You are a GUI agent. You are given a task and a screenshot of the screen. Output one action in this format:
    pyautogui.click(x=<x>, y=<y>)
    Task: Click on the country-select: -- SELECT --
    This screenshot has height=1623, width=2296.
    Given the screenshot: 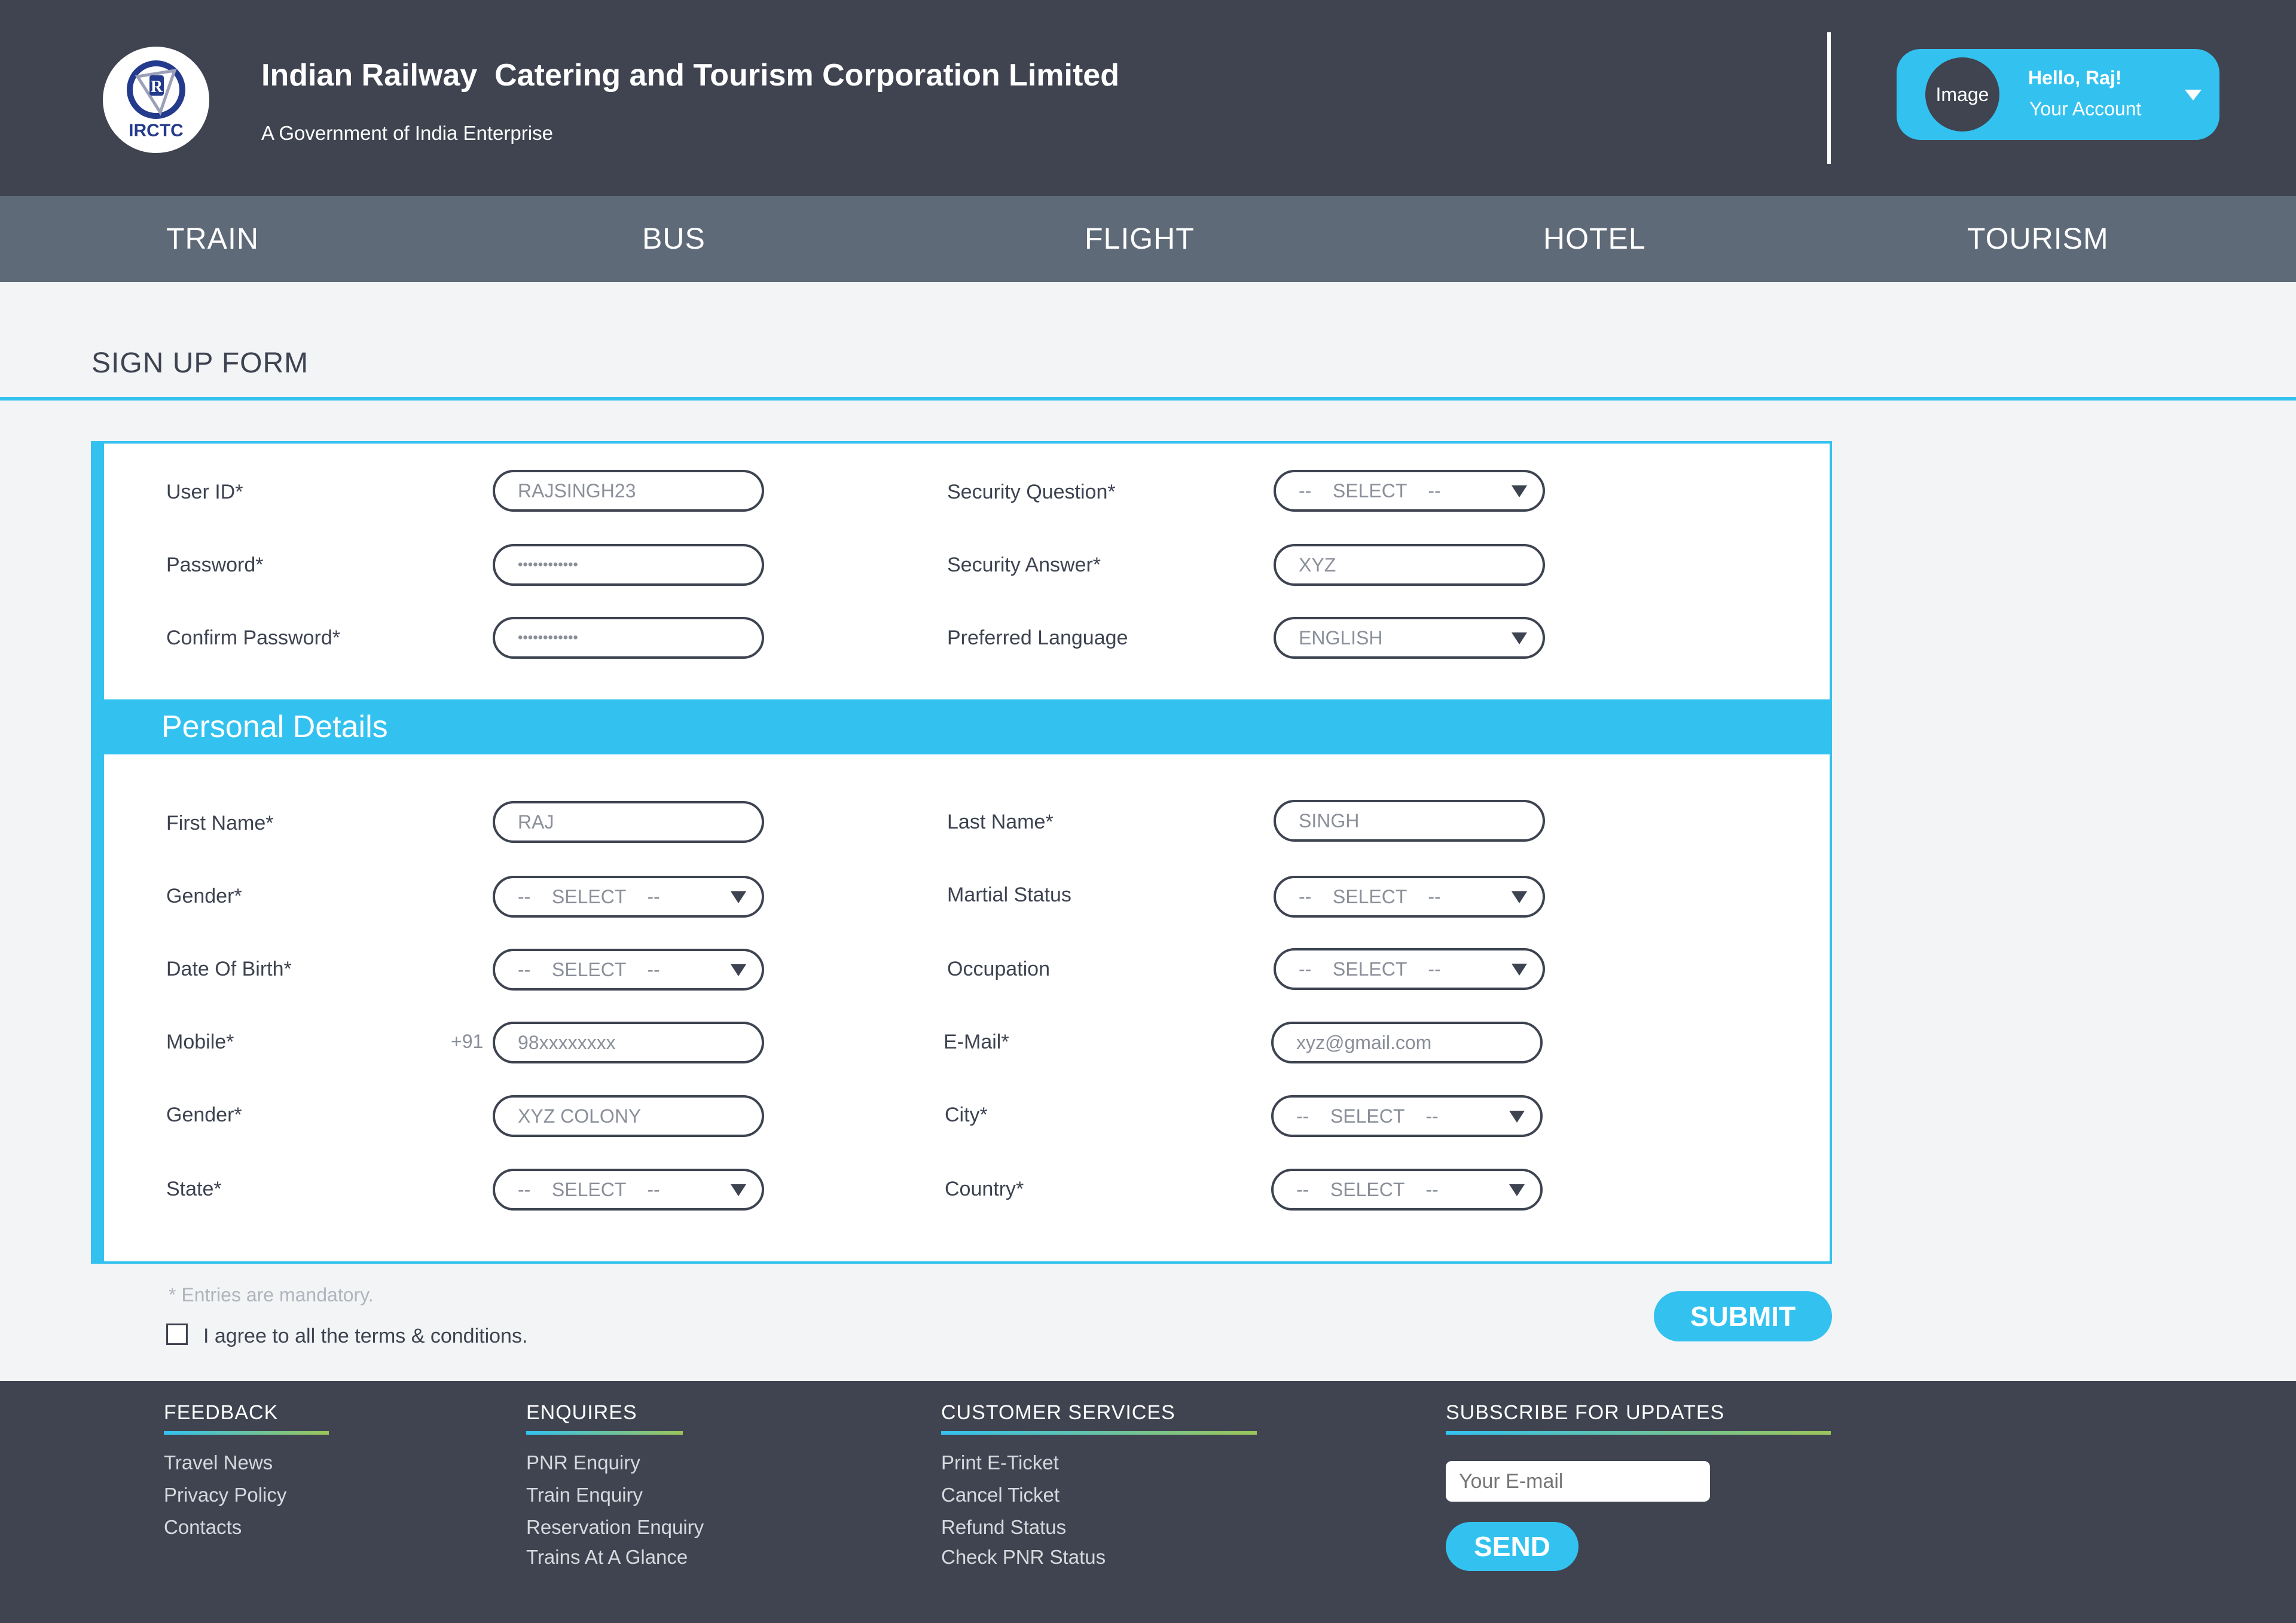 What is the action you would take?
    pyautogui.click(x=1407, y=1190)
    